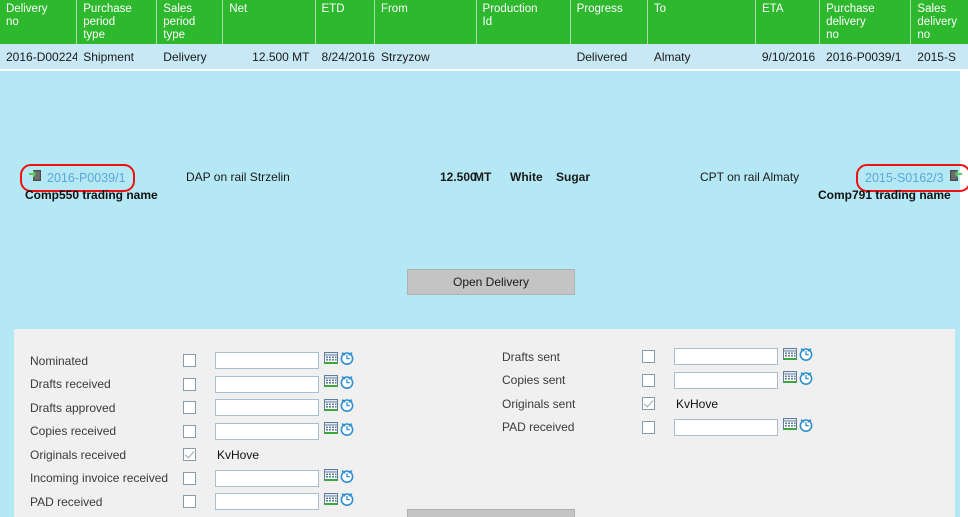 Image resolution: width=968 pixels, height=517 pixels. I want to click on checkbox-originals-received, so click(189, 455).